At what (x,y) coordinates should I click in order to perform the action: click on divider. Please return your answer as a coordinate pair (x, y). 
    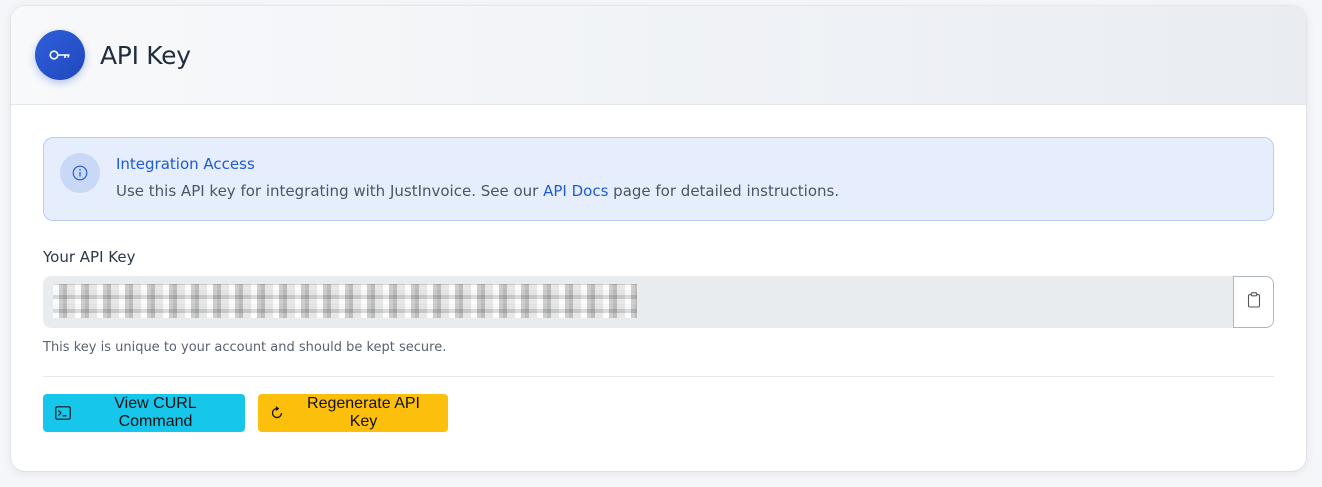
    Looking at the image, I should click on (658, 376).